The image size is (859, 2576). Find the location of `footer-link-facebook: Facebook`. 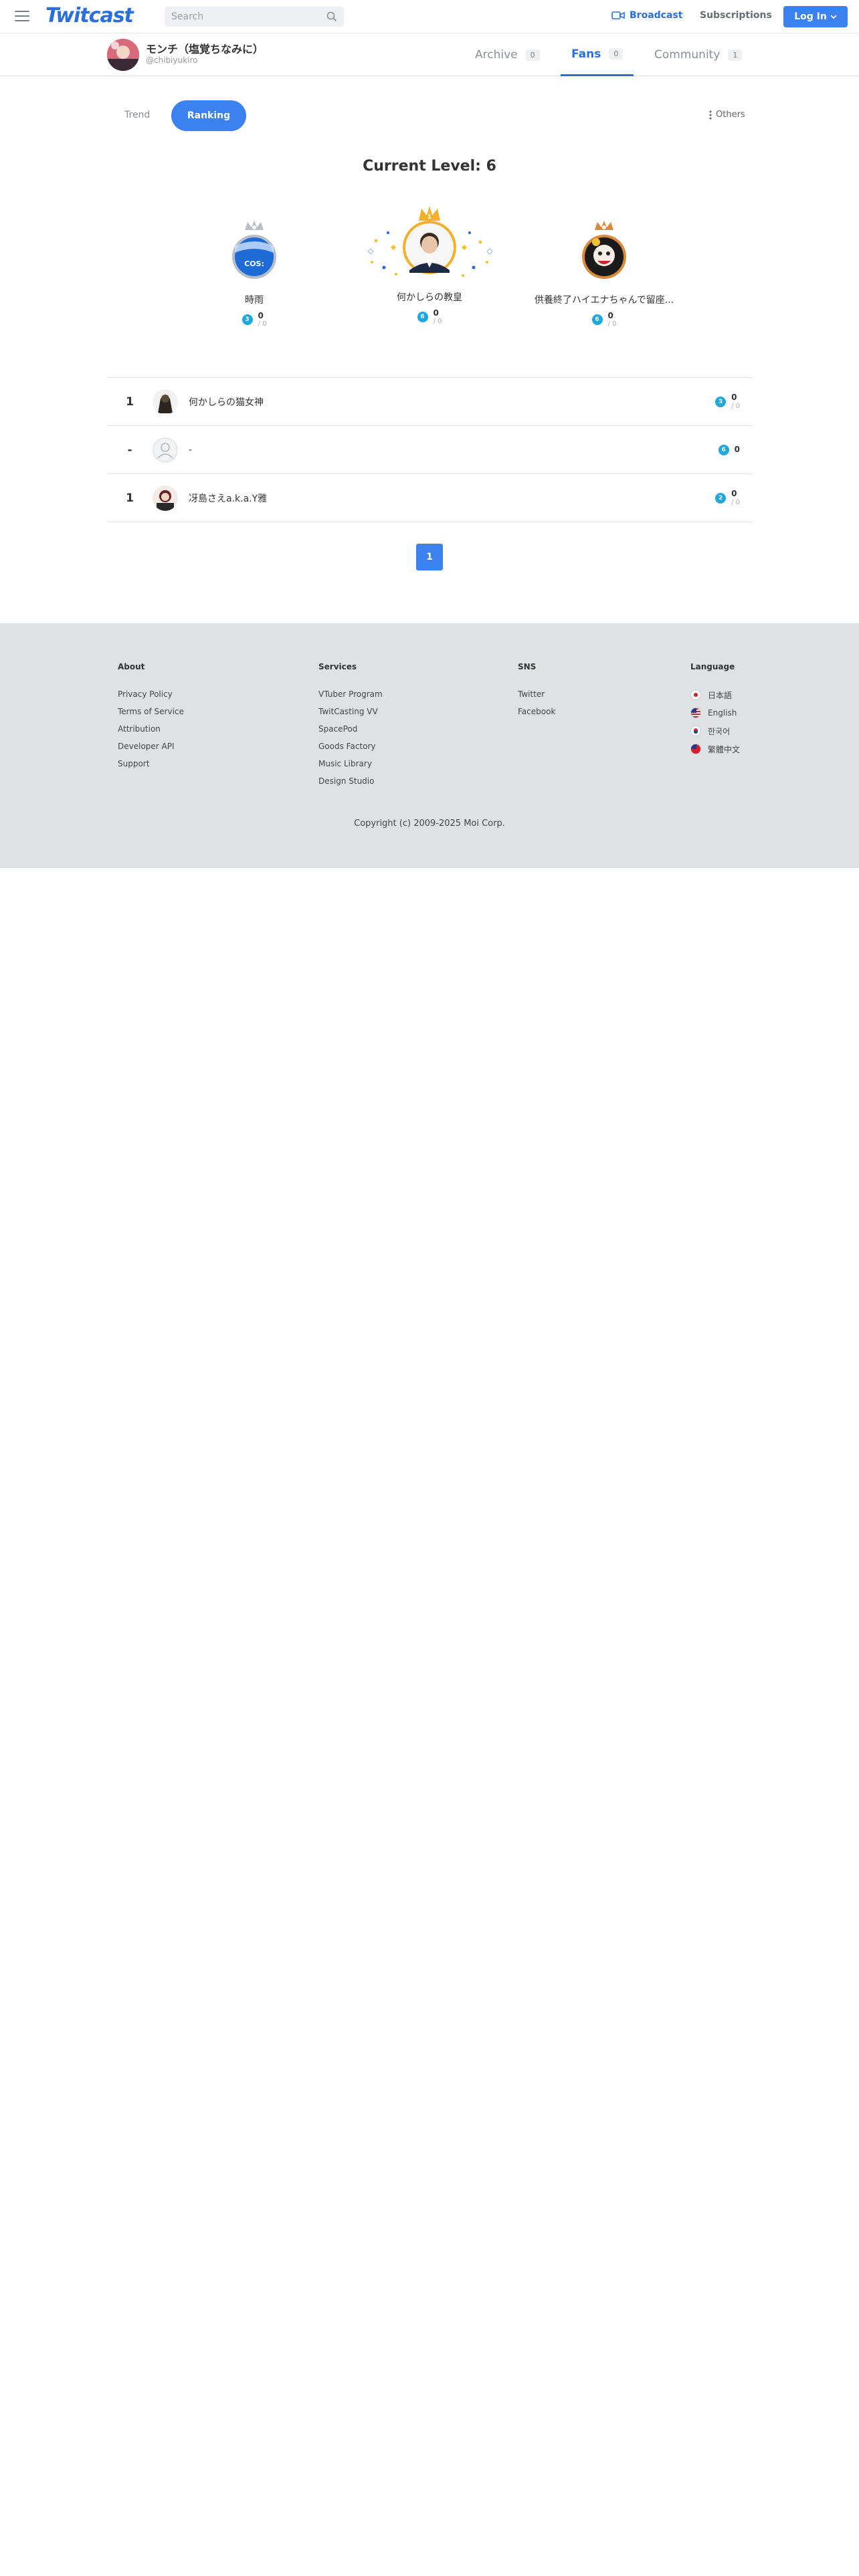

footer-link-facebook: Facebook is located at coordinates (536, 712).